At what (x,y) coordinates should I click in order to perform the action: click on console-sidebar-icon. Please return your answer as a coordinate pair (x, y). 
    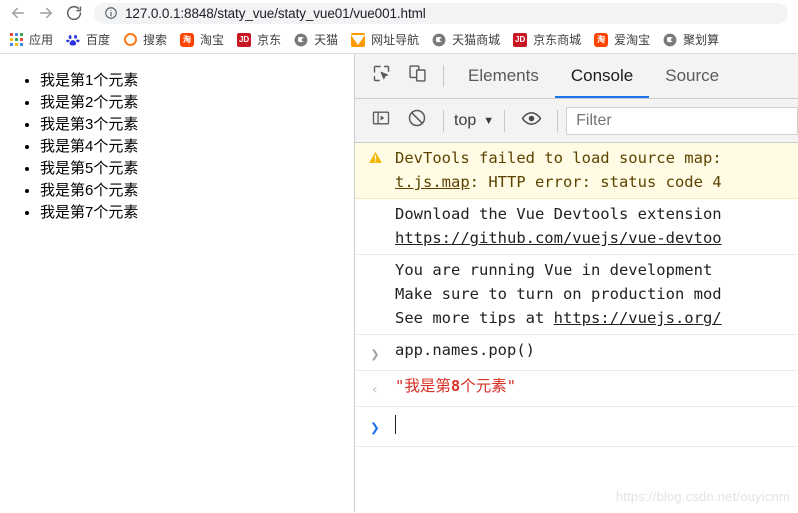
    Looking at the image, I should click on (381, 120).